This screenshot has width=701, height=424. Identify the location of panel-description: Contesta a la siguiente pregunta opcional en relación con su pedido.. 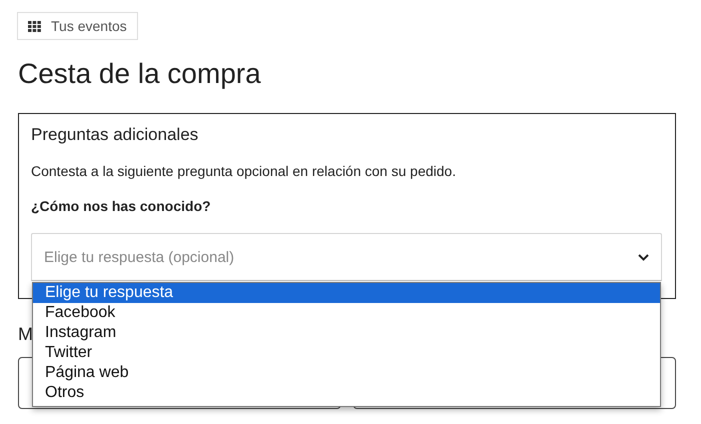
(243, 171).